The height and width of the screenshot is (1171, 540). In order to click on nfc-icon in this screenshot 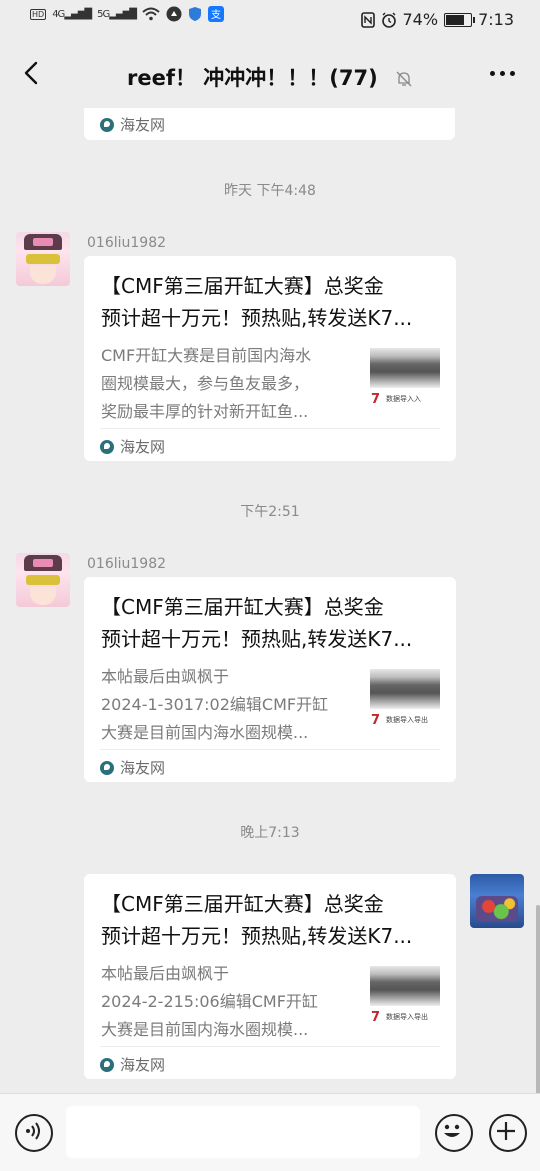, I will do `click(367, 19)`.